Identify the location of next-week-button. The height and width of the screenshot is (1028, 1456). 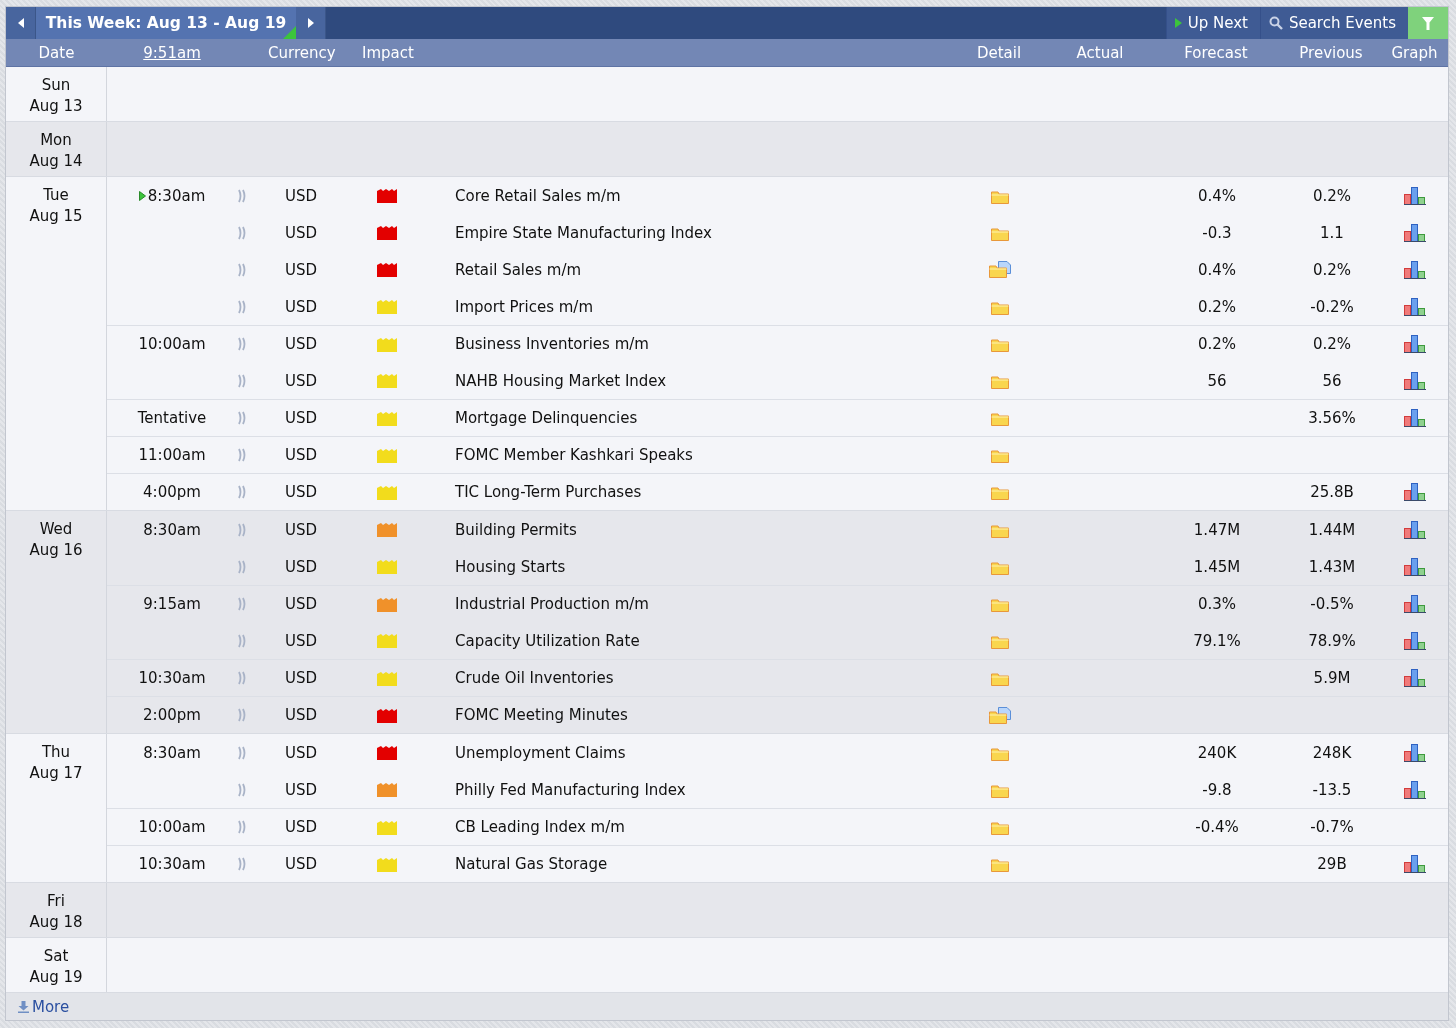
(311, 23).